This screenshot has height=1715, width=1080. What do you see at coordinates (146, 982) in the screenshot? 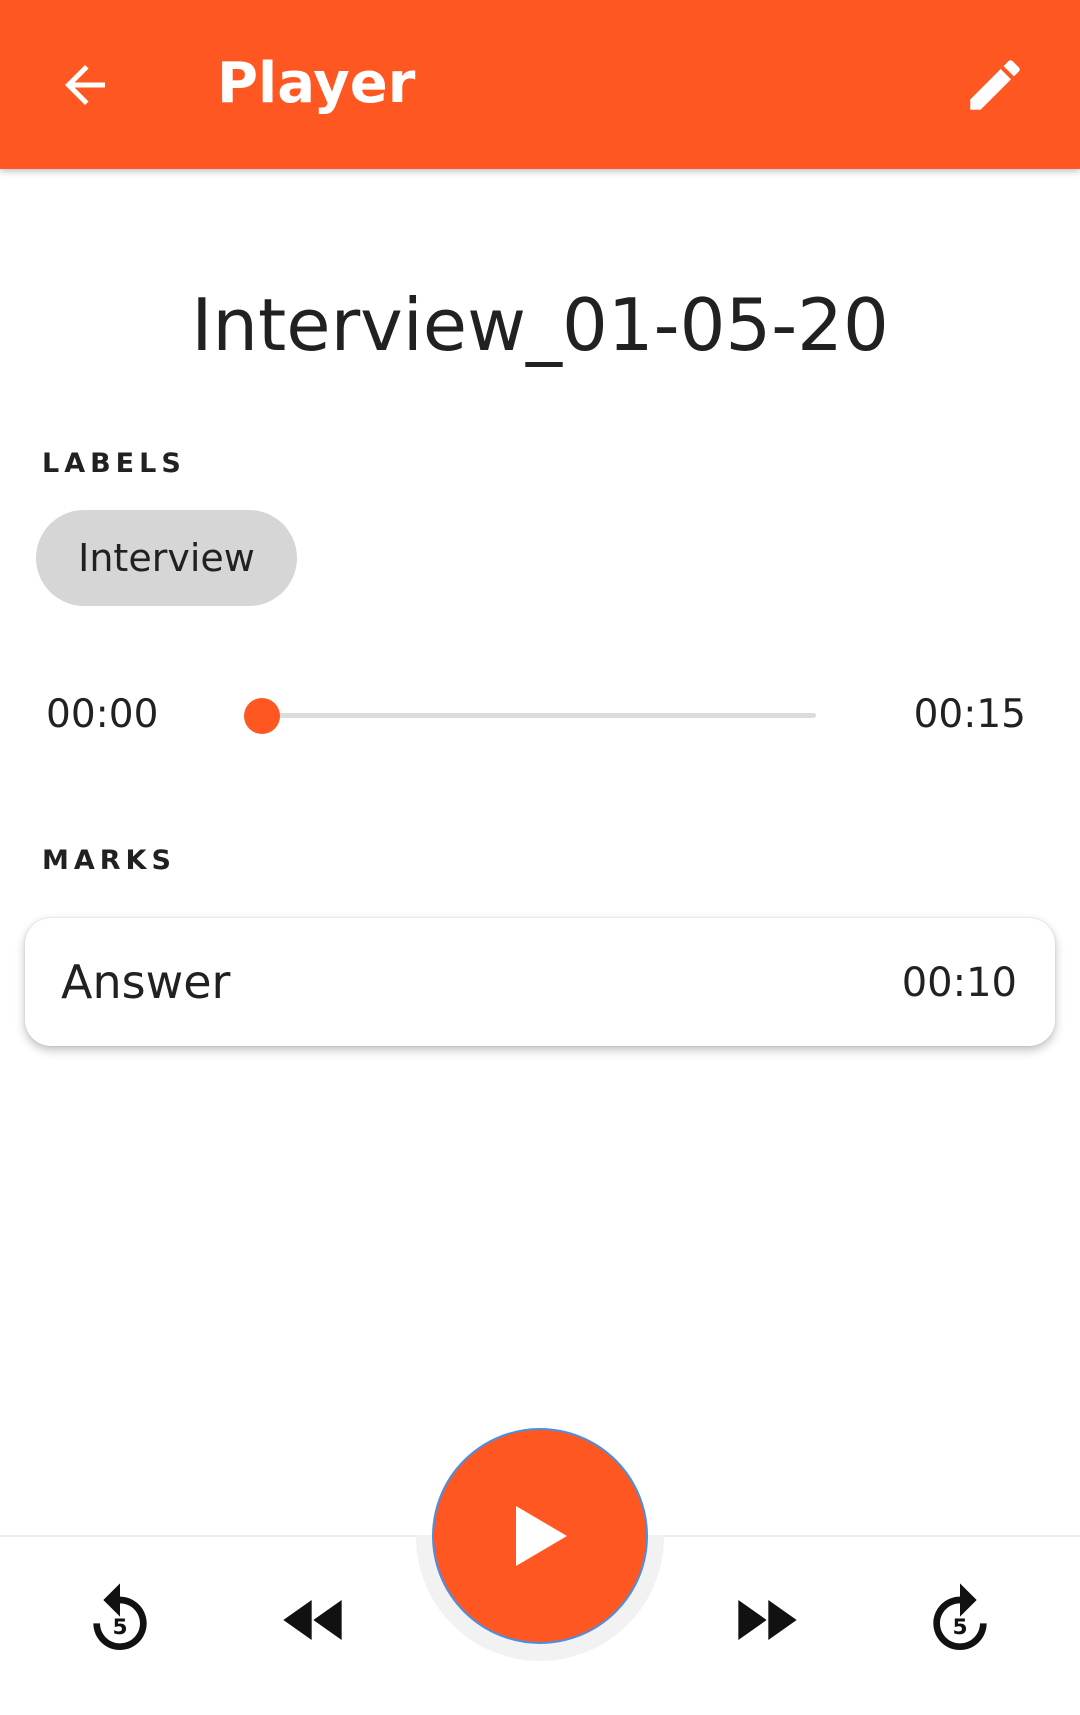
I see `mark-name: Answer` at bounding box center [146, 982].